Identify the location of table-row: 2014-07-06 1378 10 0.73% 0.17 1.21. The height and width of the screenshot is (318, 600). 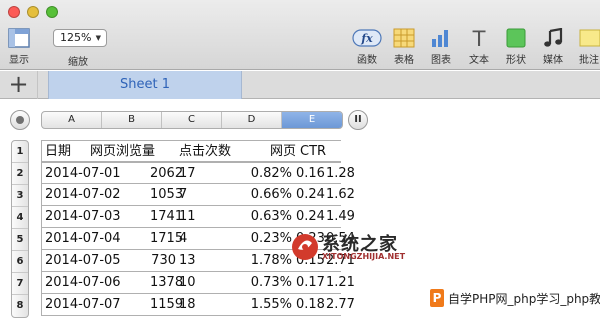
(198, 283).